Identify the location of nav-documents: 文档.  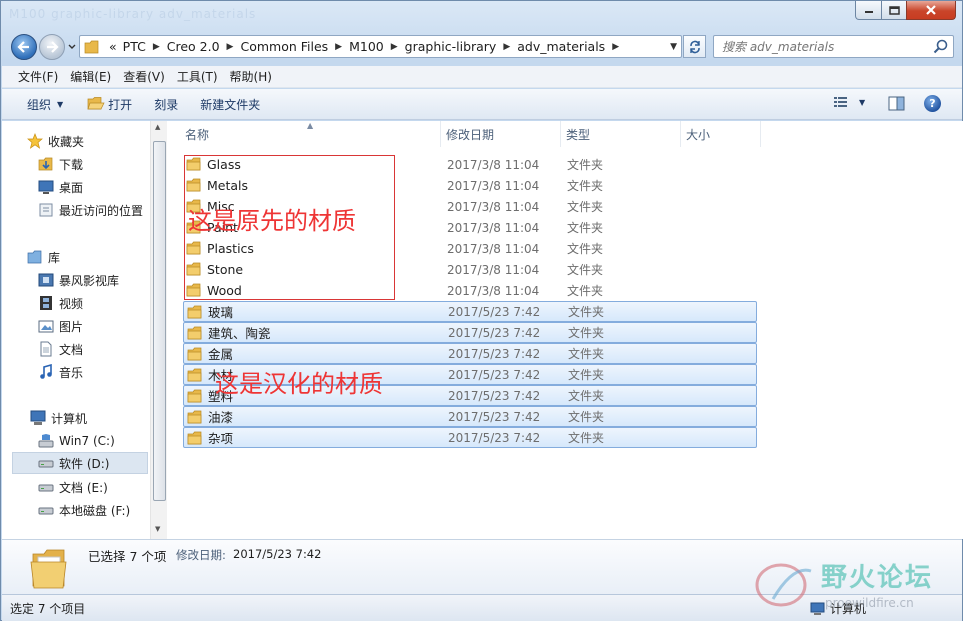
(60, 349).